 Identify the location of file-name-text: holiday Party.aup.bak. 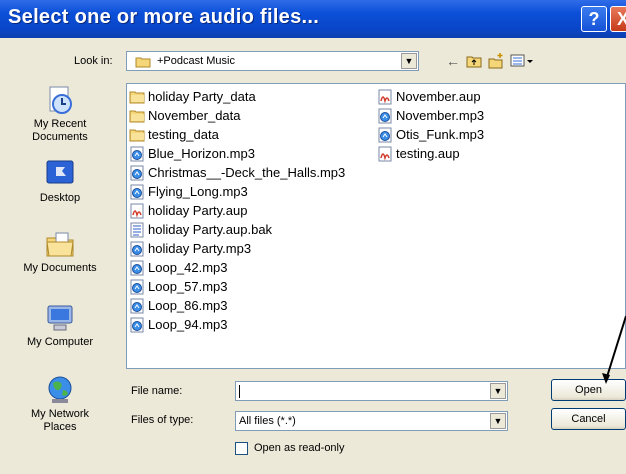
(210, 229).